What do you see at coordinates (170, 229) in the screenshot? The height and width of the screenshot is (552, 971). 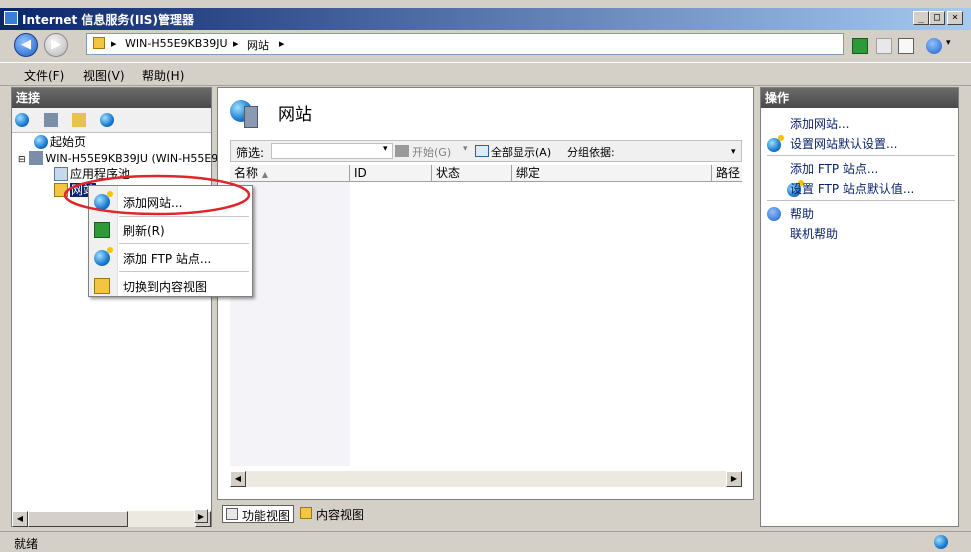 I see `context-menu-refresh: 刷新(R)` at bounding box center [170, 229].